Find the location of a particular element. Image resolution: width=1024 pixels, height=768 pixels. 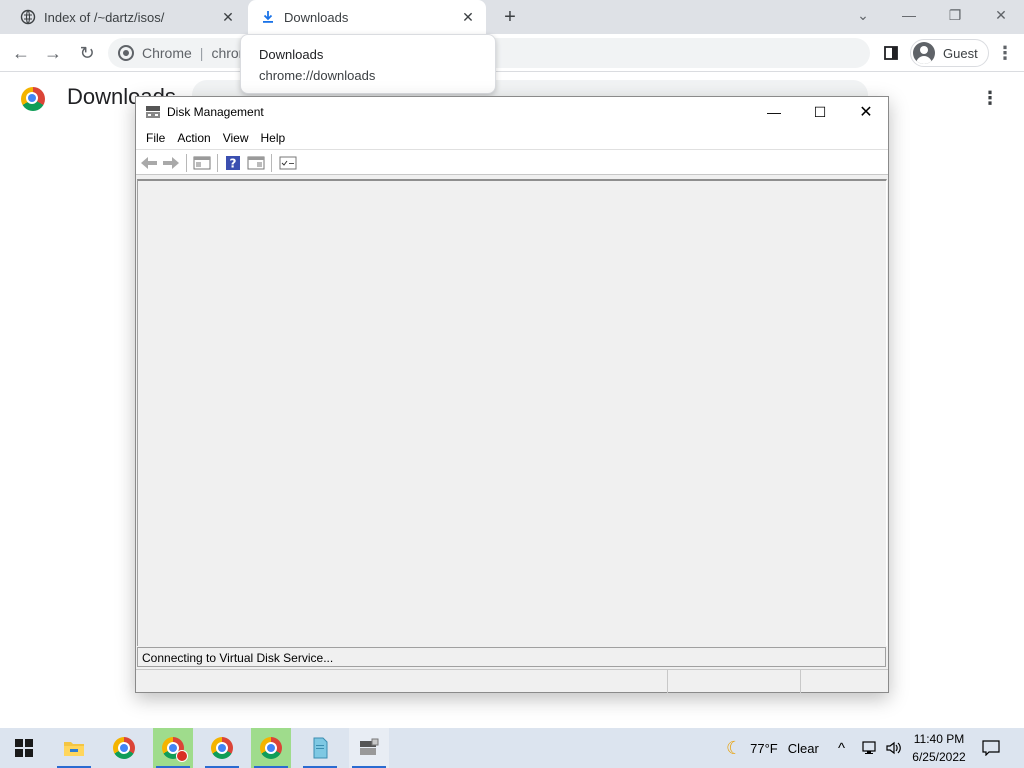

back-arrow-icon is located at coordinates (149, 163).